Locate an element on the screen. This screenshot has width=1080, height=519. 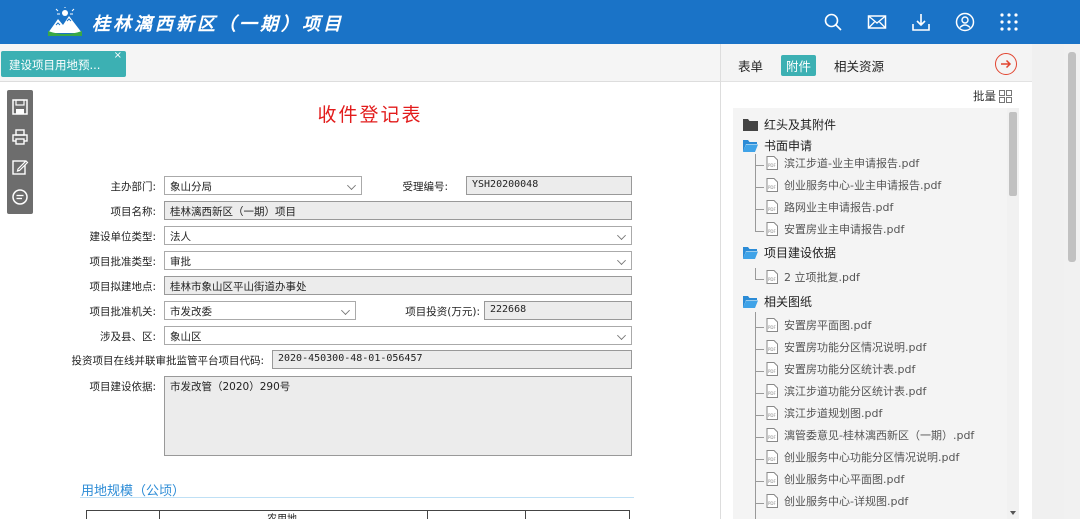
county-label: 涉及县、区: is located at coordinates (127, 337).